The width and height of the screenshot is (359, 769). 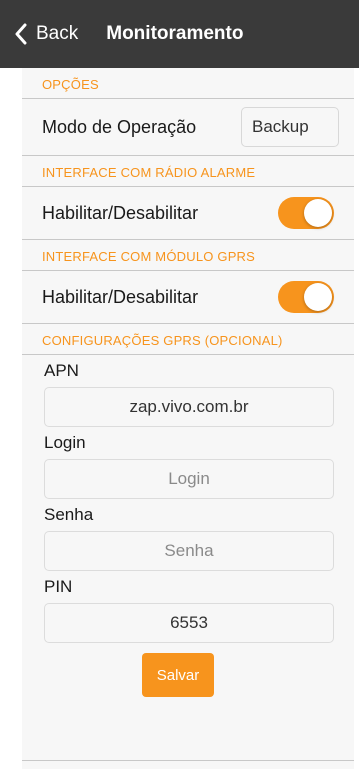 What do you see at coordinates (58, 586) in the screenshot?
I see `pin-label: PIN` at bounding box center [58, 586].